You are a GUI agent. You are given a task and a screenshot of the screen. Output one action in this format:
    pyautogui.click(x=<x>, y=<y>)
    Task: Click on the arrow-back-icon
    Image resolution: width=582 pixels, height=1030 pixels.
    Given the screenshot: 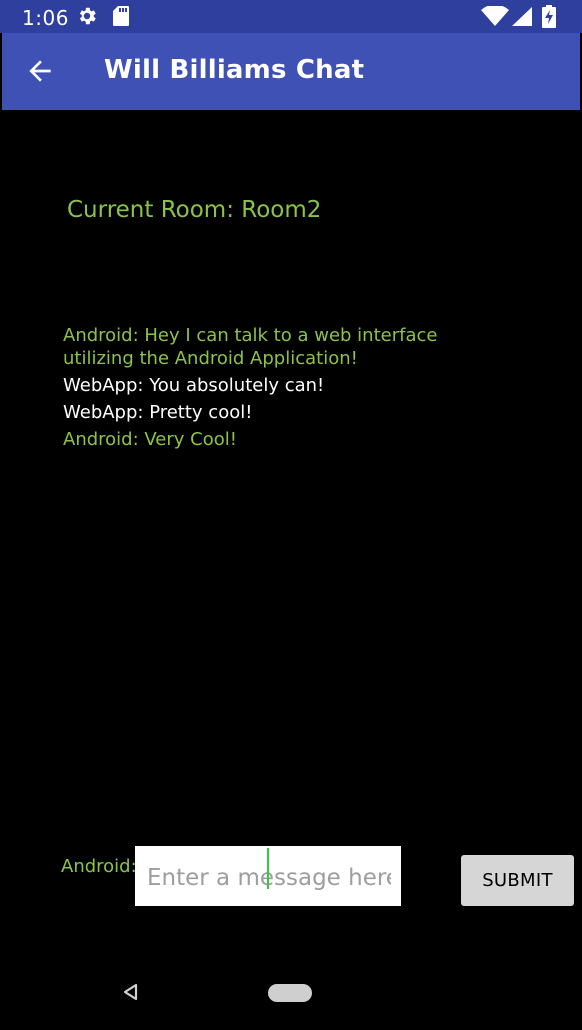 What is the action you would take?
    pyautogui.click(x=40, y=71)
    